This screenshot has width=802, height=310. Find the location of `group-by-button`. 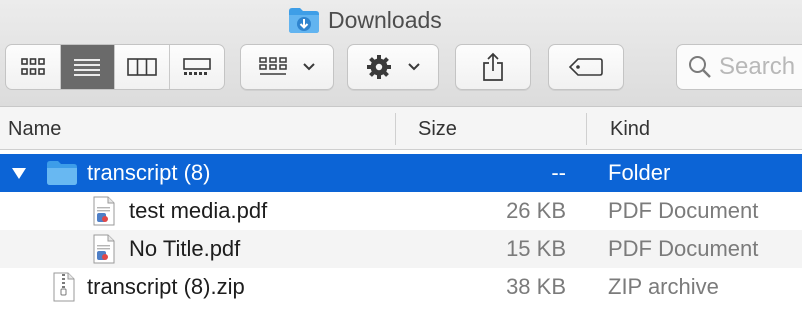

group-by-button is located at coordinates (287, 67).